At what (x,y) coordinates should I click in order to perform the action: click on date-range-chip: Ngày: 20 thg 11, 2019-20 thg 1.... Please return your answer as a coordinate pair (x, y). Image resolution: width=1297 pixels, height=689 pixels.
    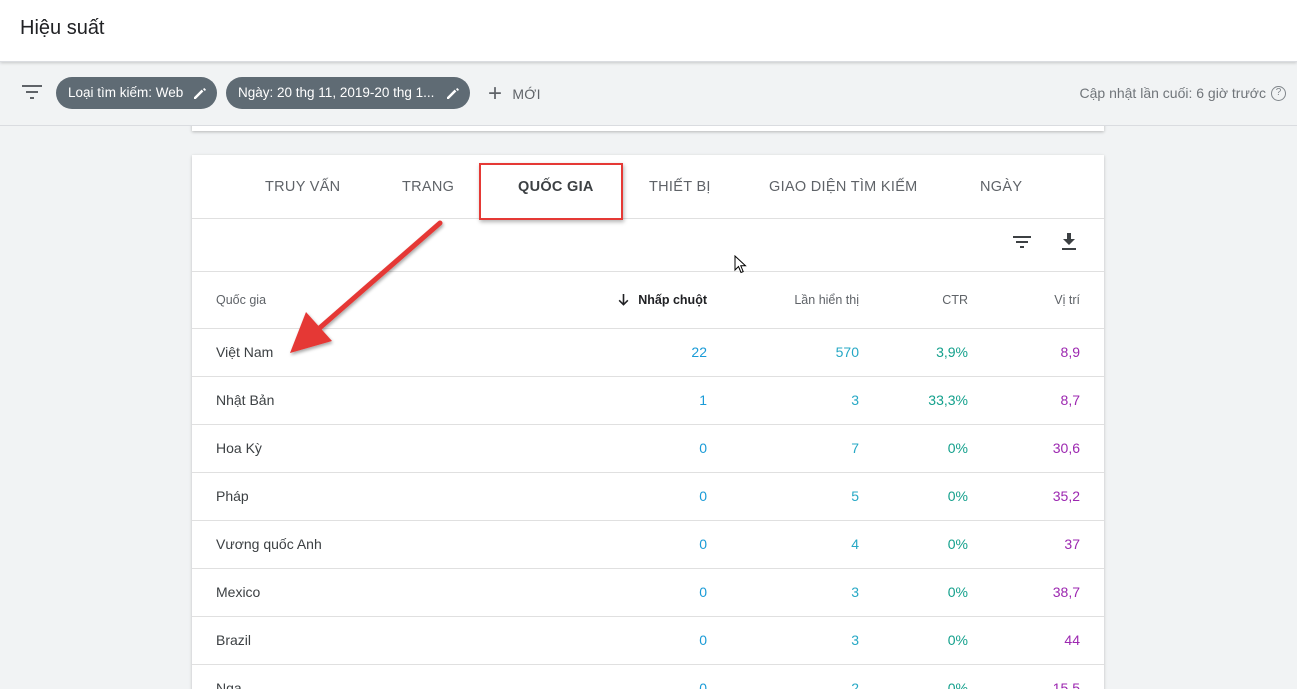
    Looking at the image, I should click on (348, 93).